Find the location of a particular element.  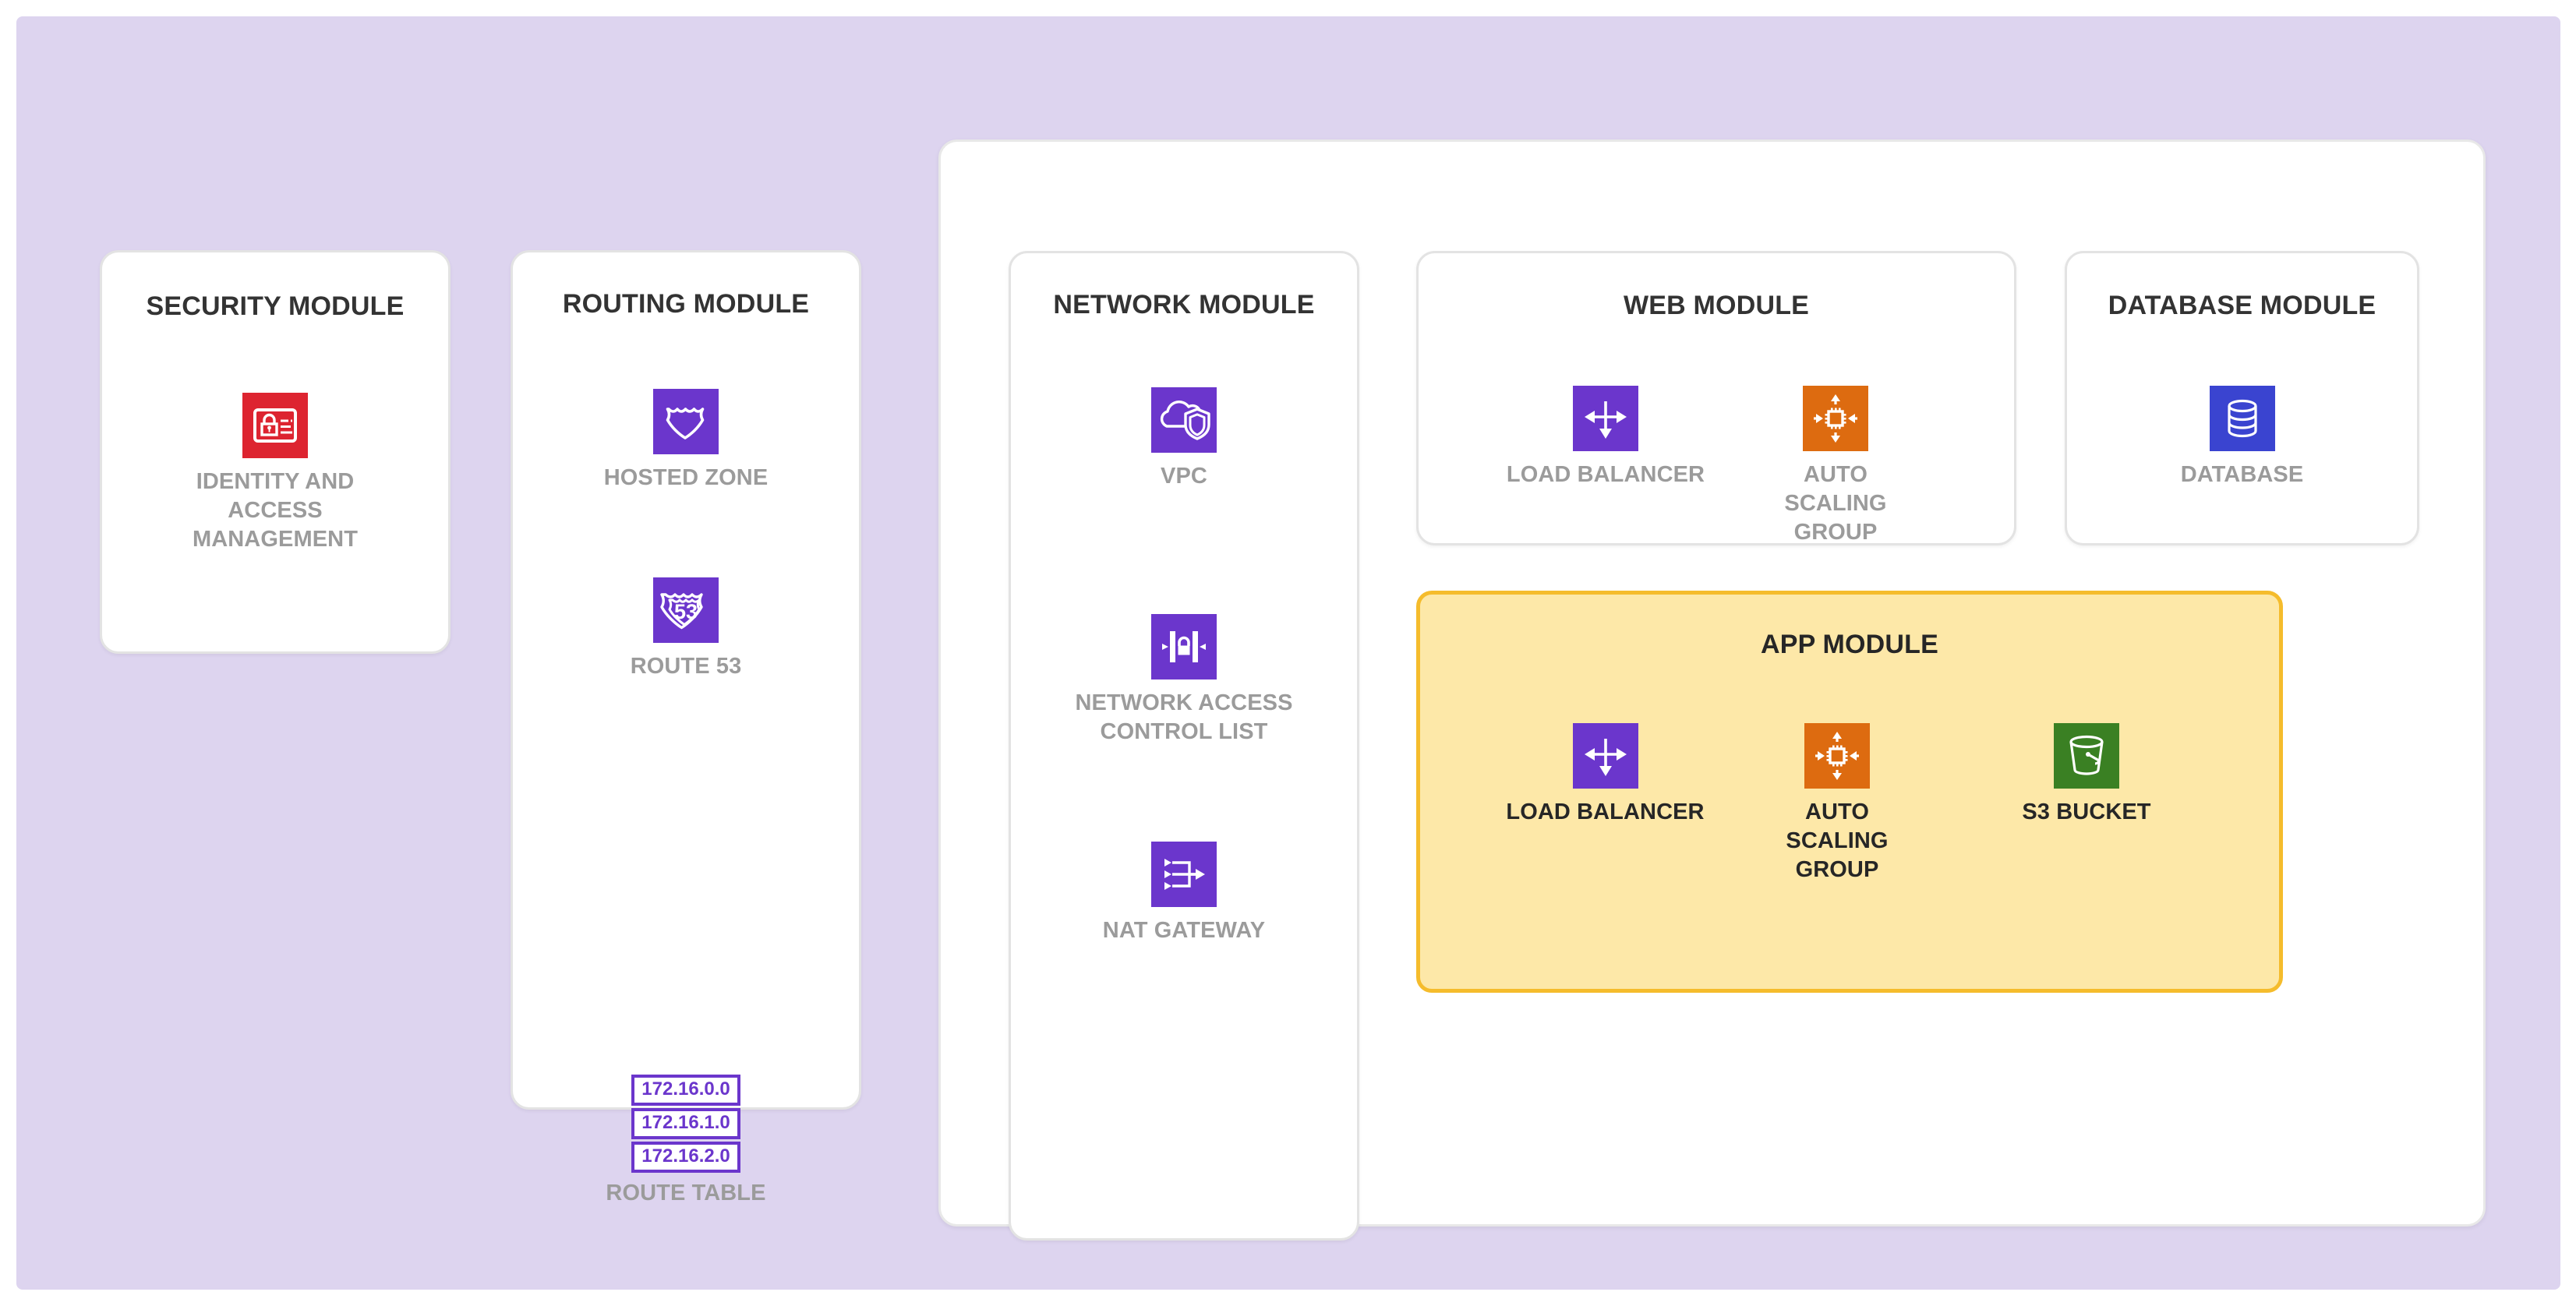

node-identity-and-access-management: IDENTITY AND ACCESS MANAGEMENT is located at coordinates (275, 473).